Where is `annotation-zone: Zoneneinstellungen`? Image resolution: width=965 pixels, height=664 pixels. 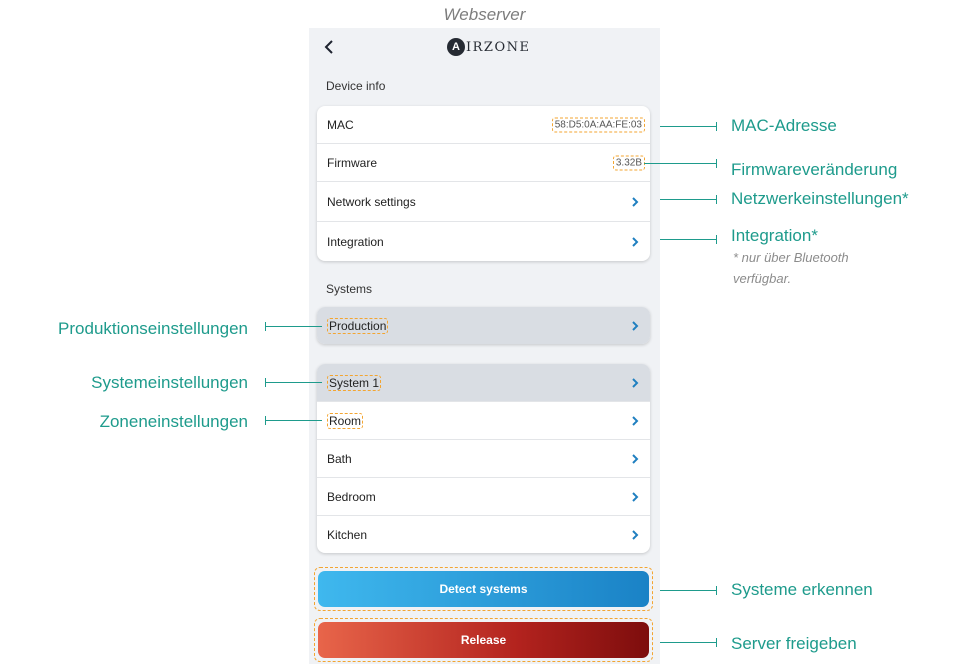
annotation-zone: Zoneneinstellungen is located at coordinates (173, 421).